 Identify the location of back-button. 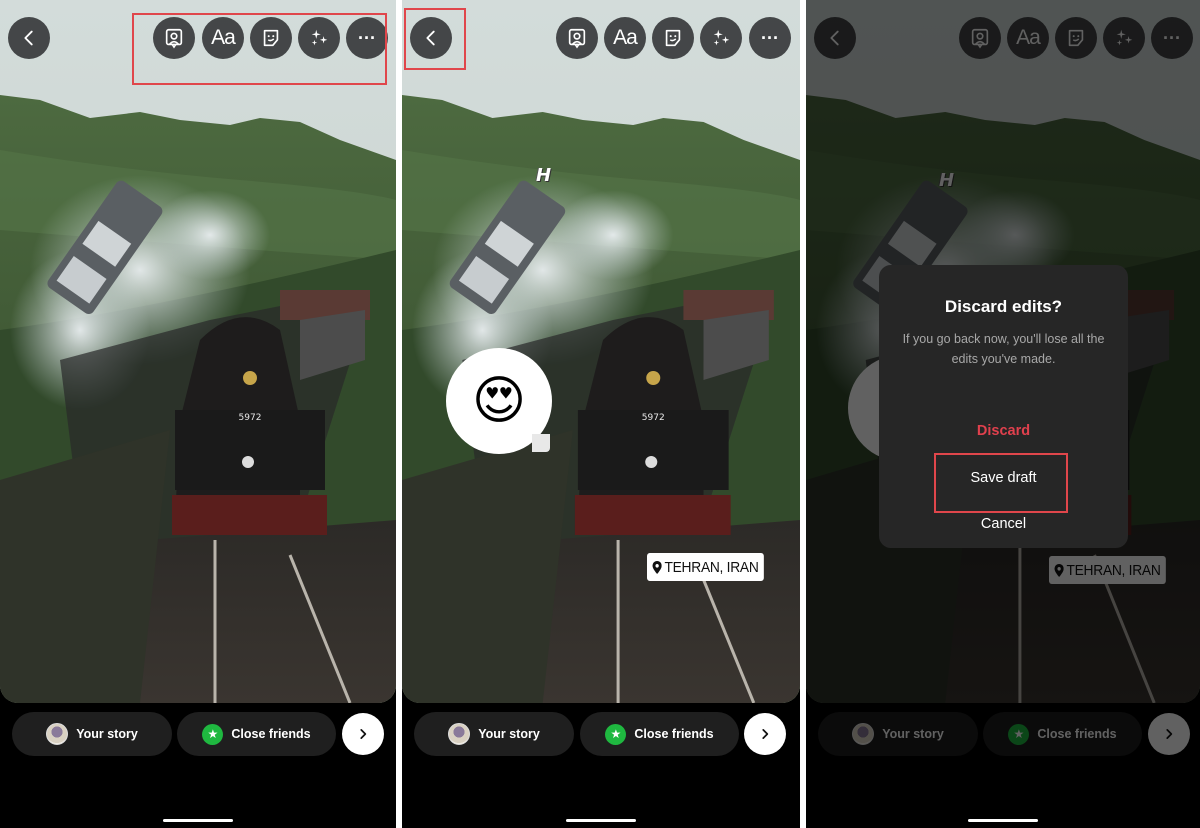
(29, 38).